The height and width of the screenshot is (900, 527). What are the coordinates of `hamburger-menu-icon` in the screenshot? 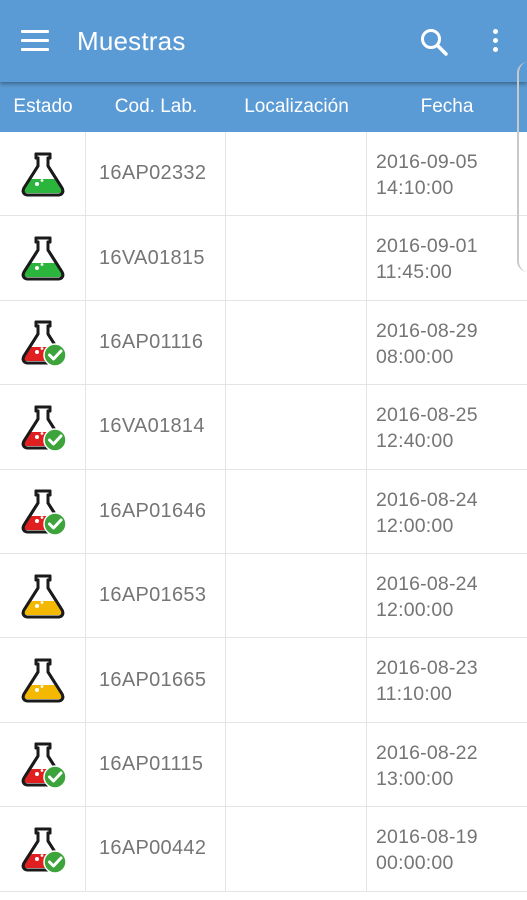 It's located at (35, 41).